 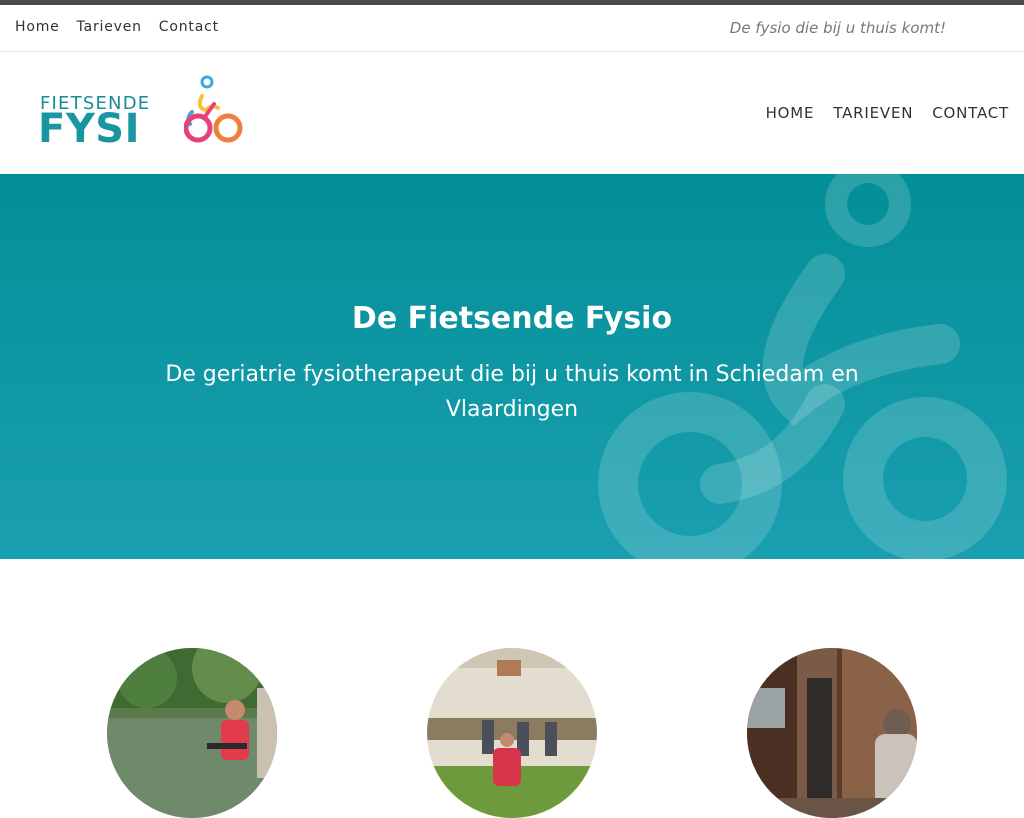 I want to click on logo-text-bottom: FYSI, so click(x=89, y=129).